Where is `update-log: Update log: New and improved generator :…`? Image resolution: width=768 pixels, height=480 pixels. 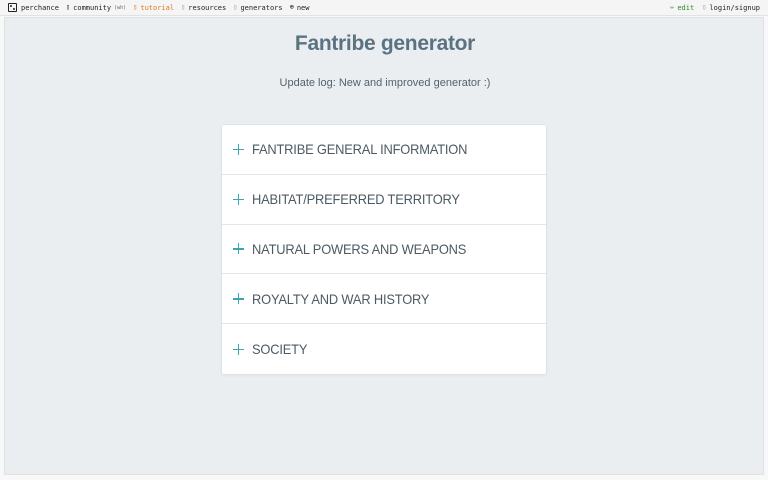
update-log: Update log: New and improved generator :… is located at coordinates (385, 83).